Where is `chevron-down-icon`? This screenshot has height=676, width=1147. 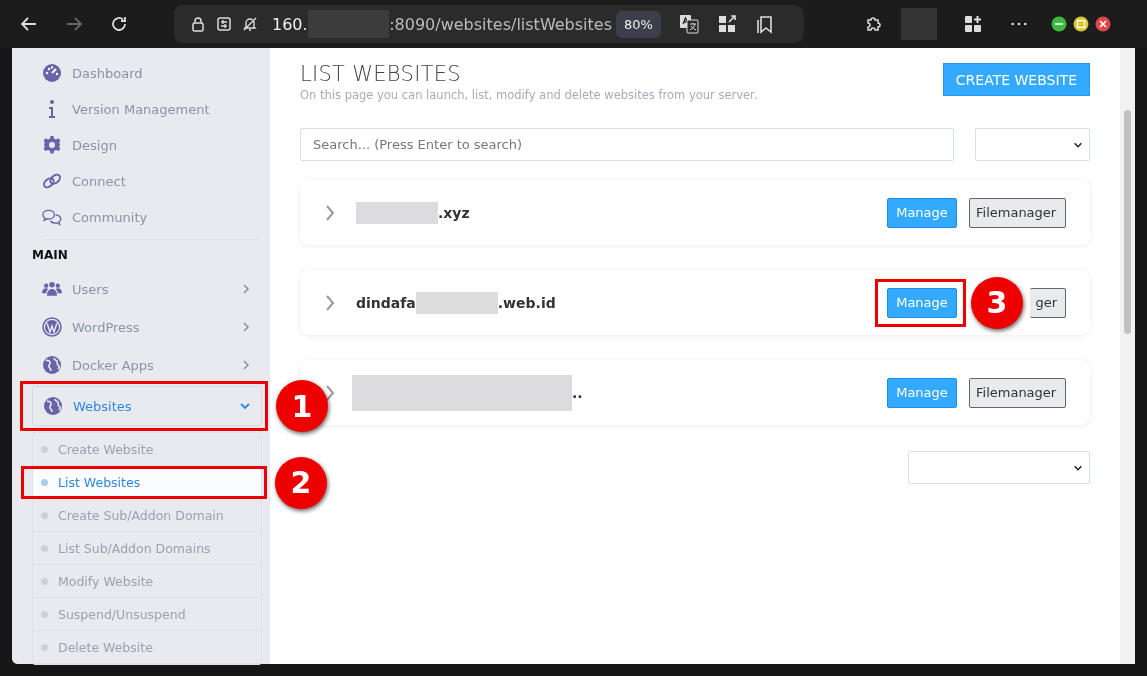
chevron-down-icon is located at coordinates (245, 406).